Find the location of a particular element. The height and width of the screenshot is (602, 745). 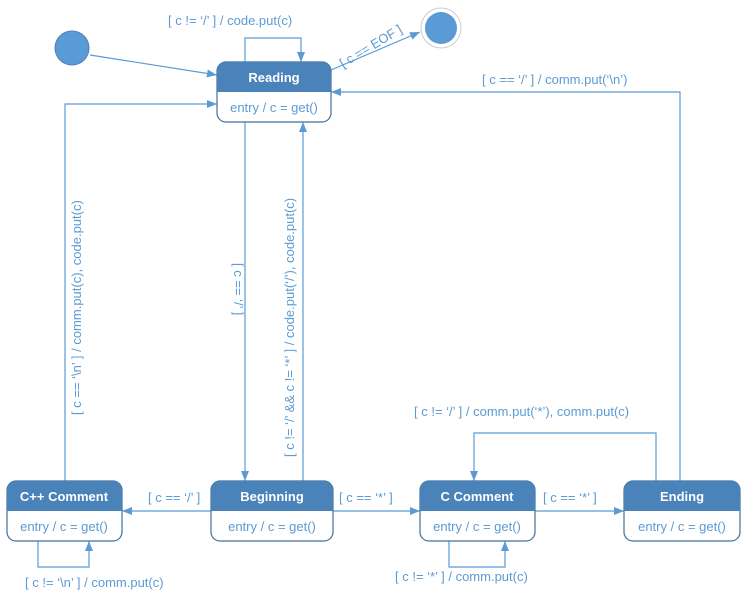

ccomment-ending-label: [ c == ‘*’ ] is located at coordinates (570, 497).